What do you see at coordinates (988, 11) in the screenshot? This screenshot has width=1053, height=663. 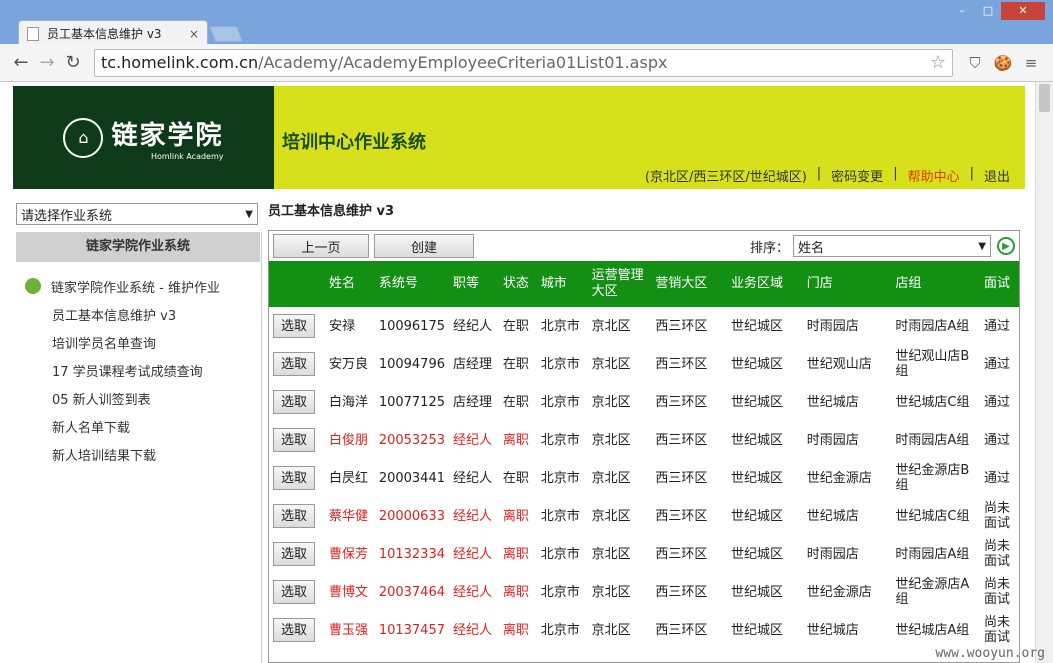 I see `maximize-button: □` at bounding box center [988, 11].